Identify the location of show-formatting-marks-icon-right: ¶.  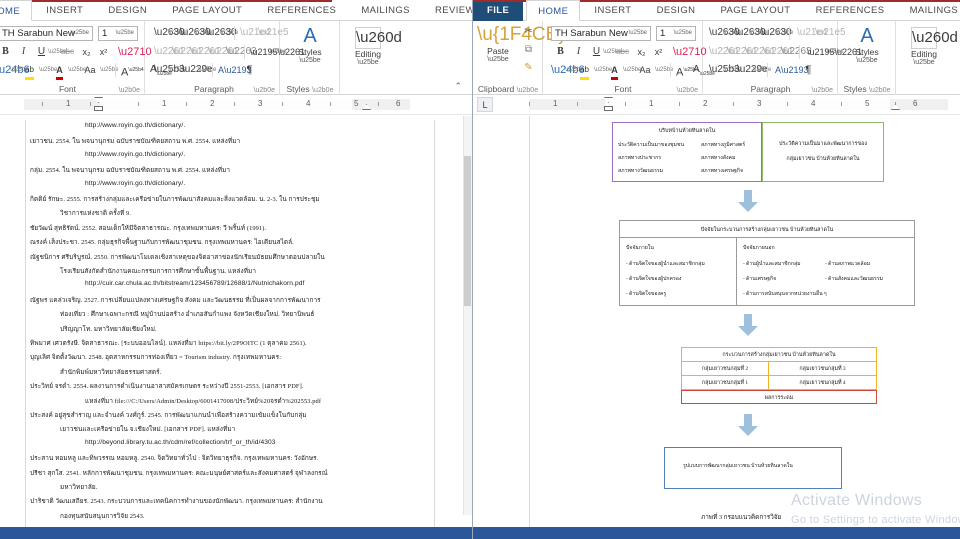
(808, 70).